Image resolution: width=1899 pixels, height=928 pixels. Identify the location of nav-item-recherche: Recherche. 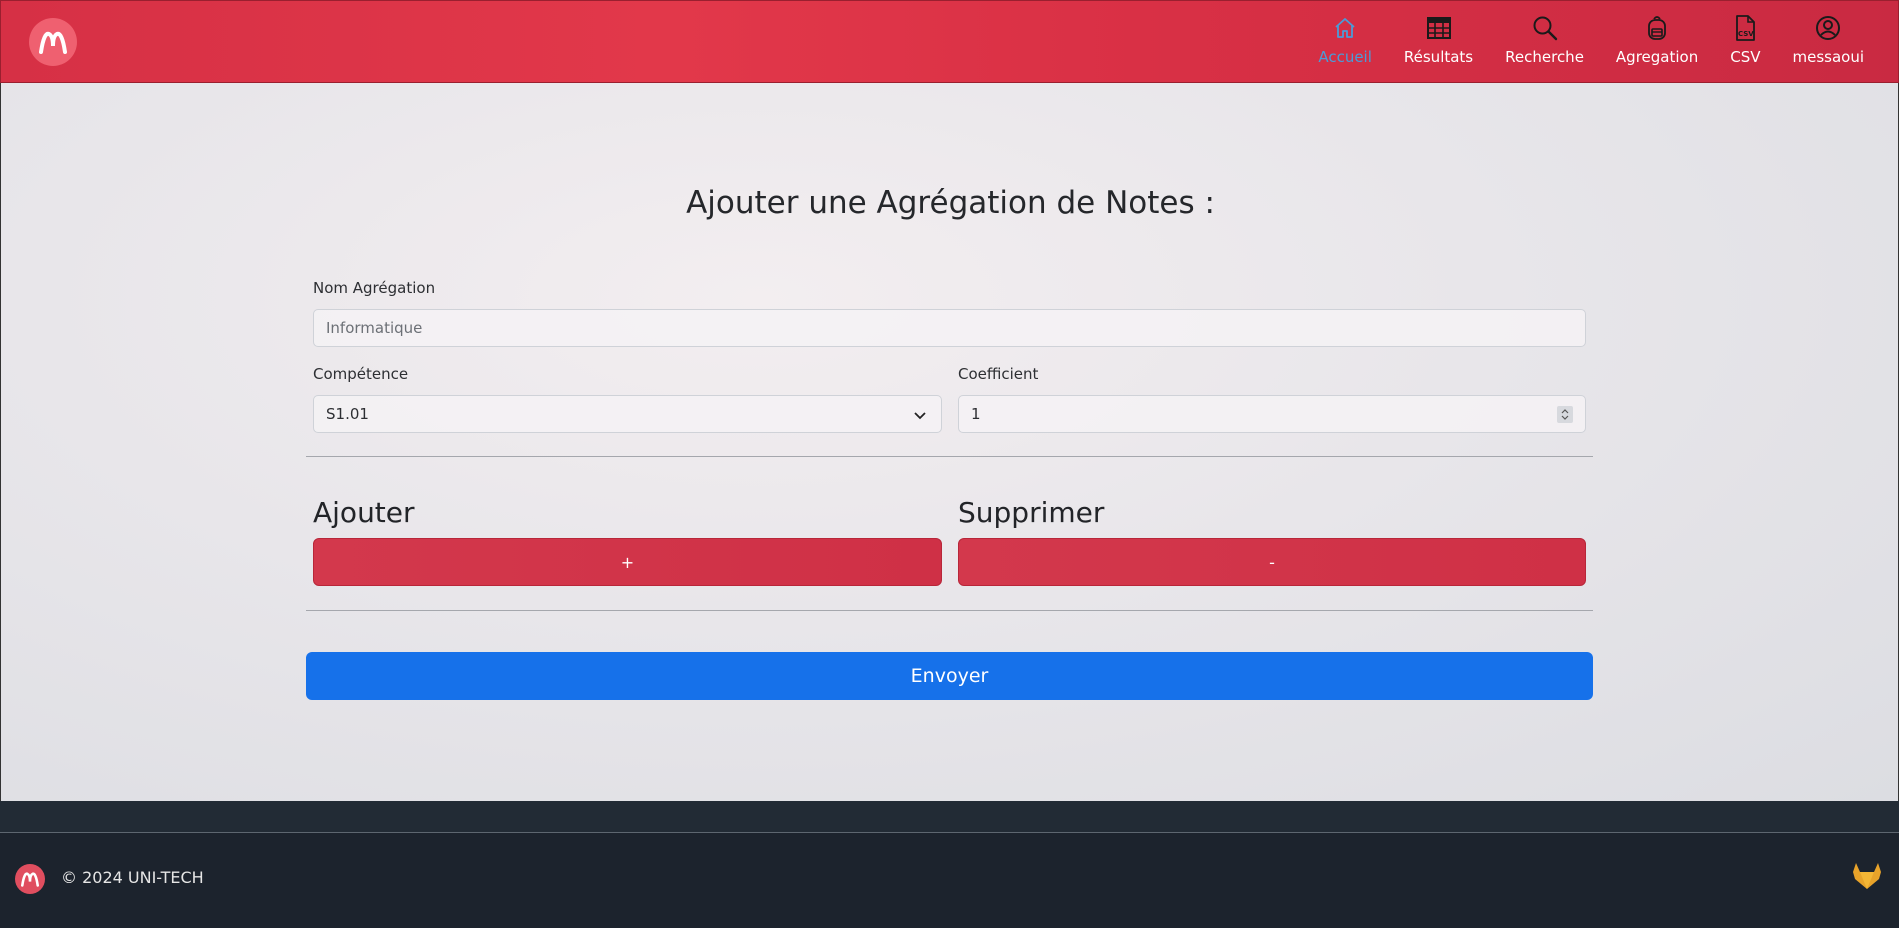
(1544, 42).